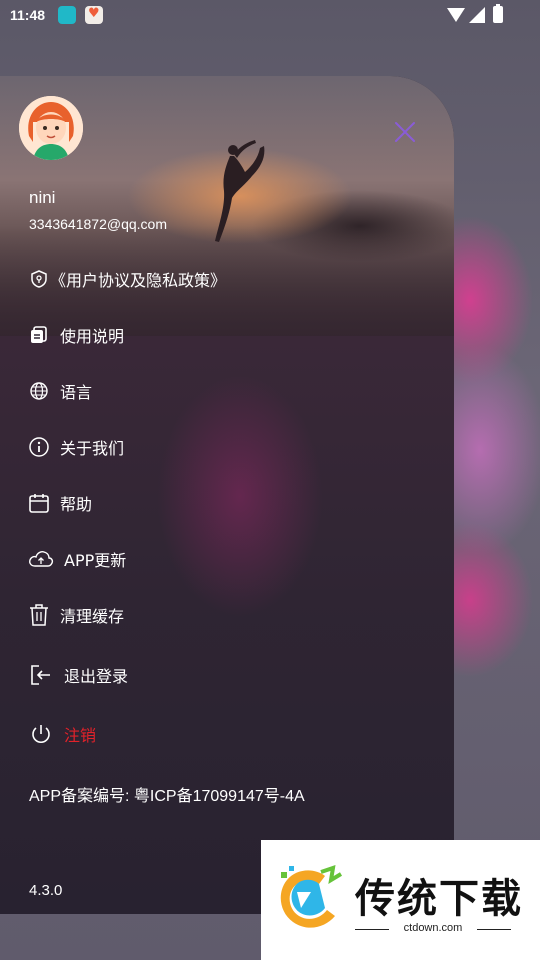  I want to click on document-icon, so click(39, 335).